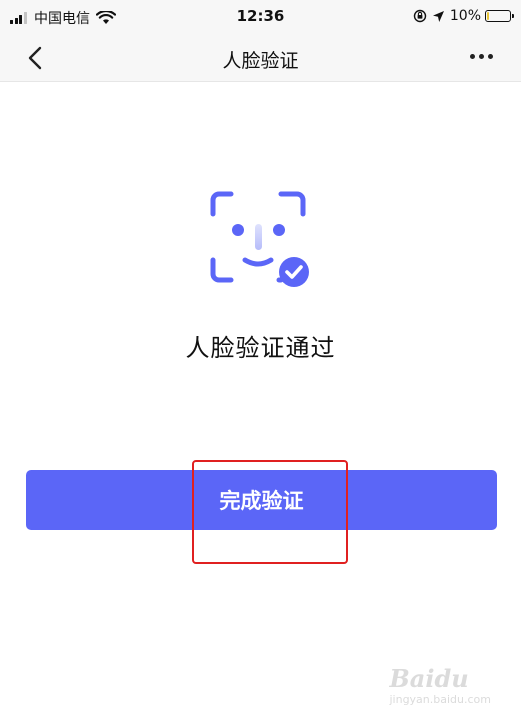  What do you see at coordinates (420, 16) in the screenshot?
I see `rotation-lock-icon` at bounding box center [420, 16].